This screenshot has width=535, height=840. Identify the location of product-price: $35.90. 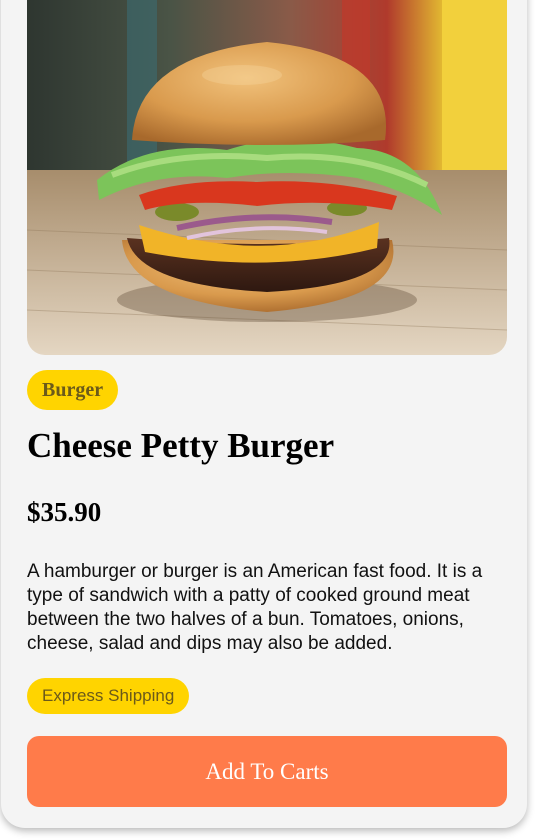
(64, 512).